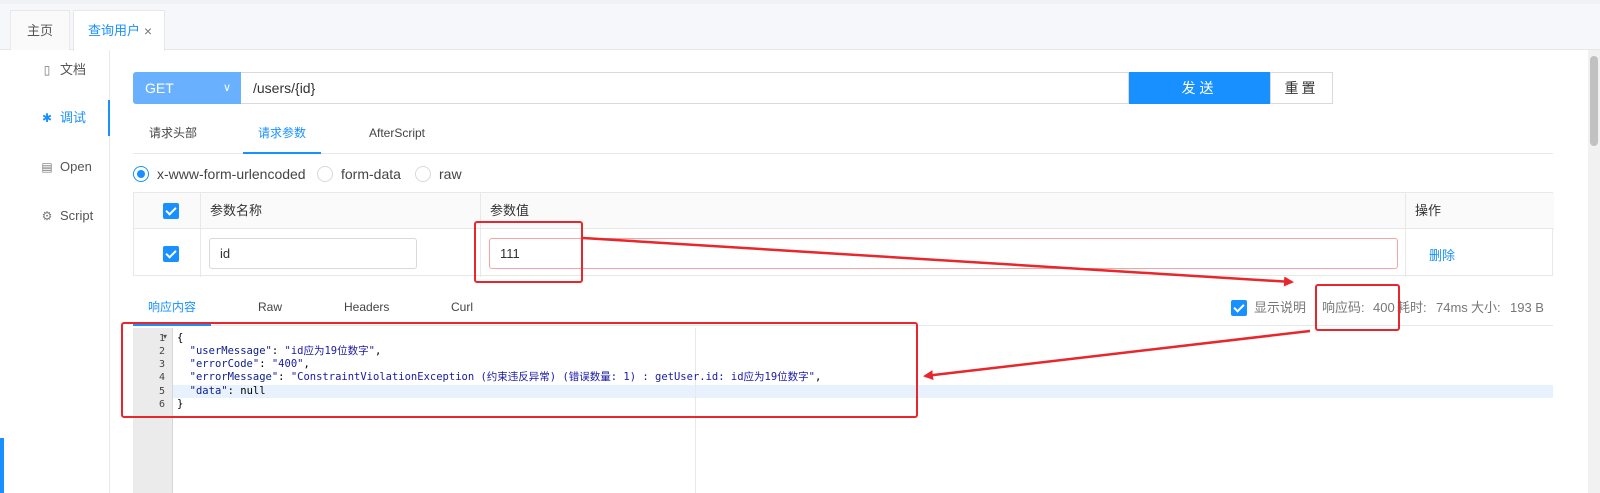 This screenshot has height=493, width=1600. I want to click on json-key: "userMessage", so click(230, 351).